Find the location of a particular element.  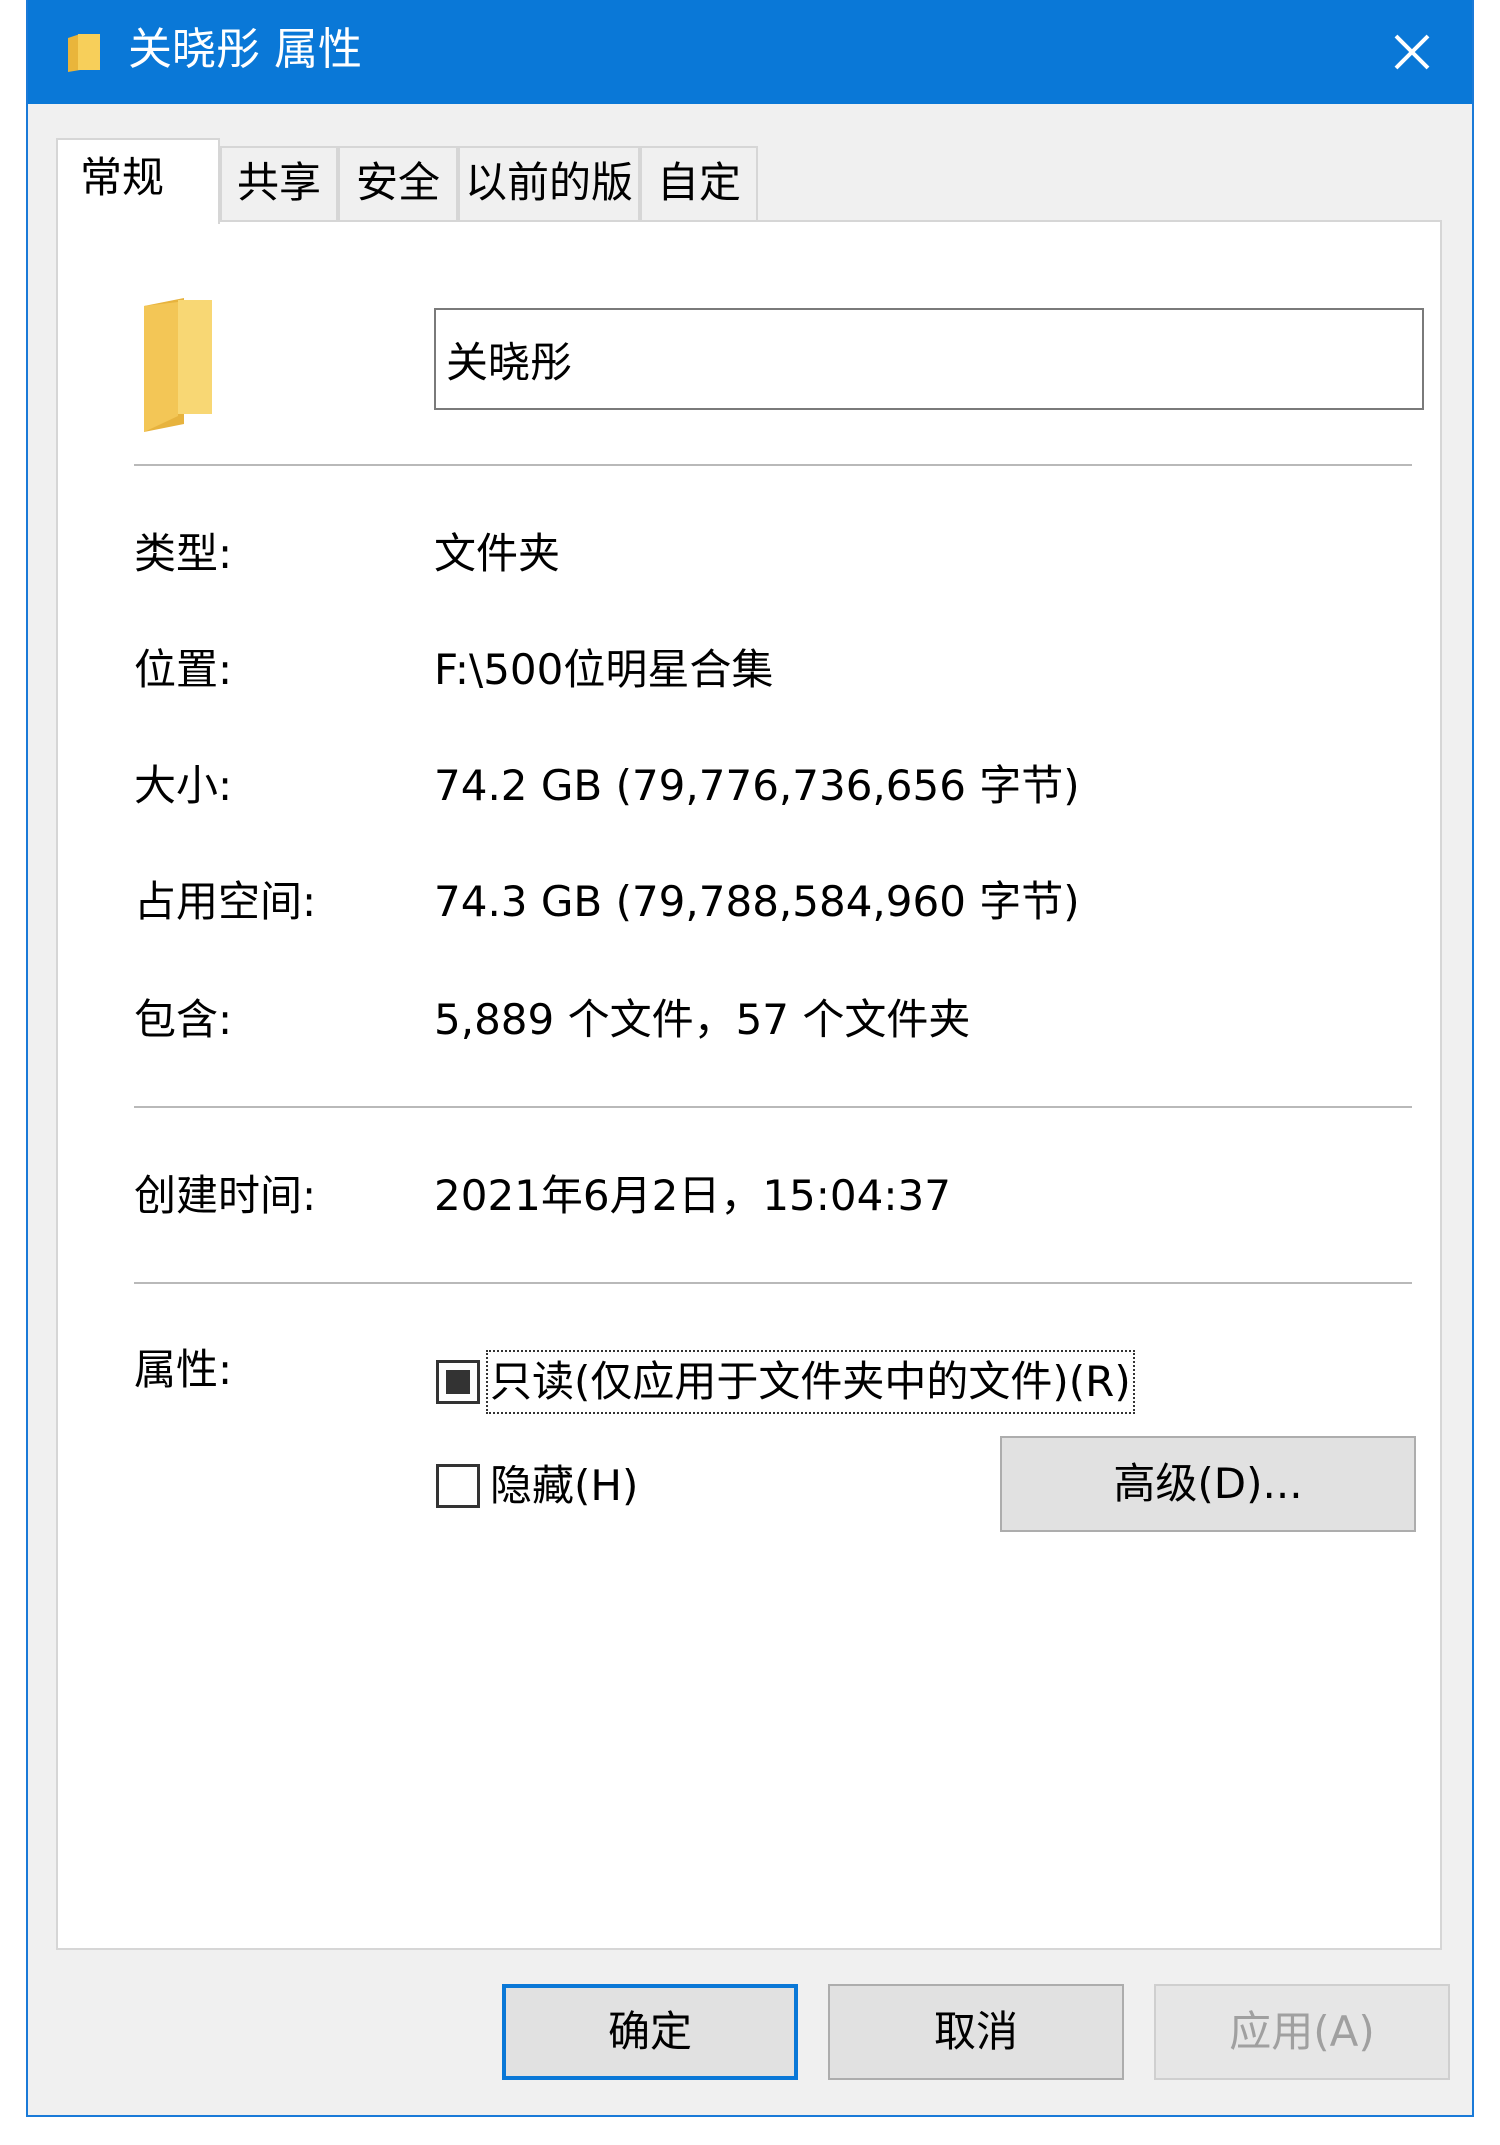

size-on-disk-label: 占用空间: is located at coordinates (225, 901).